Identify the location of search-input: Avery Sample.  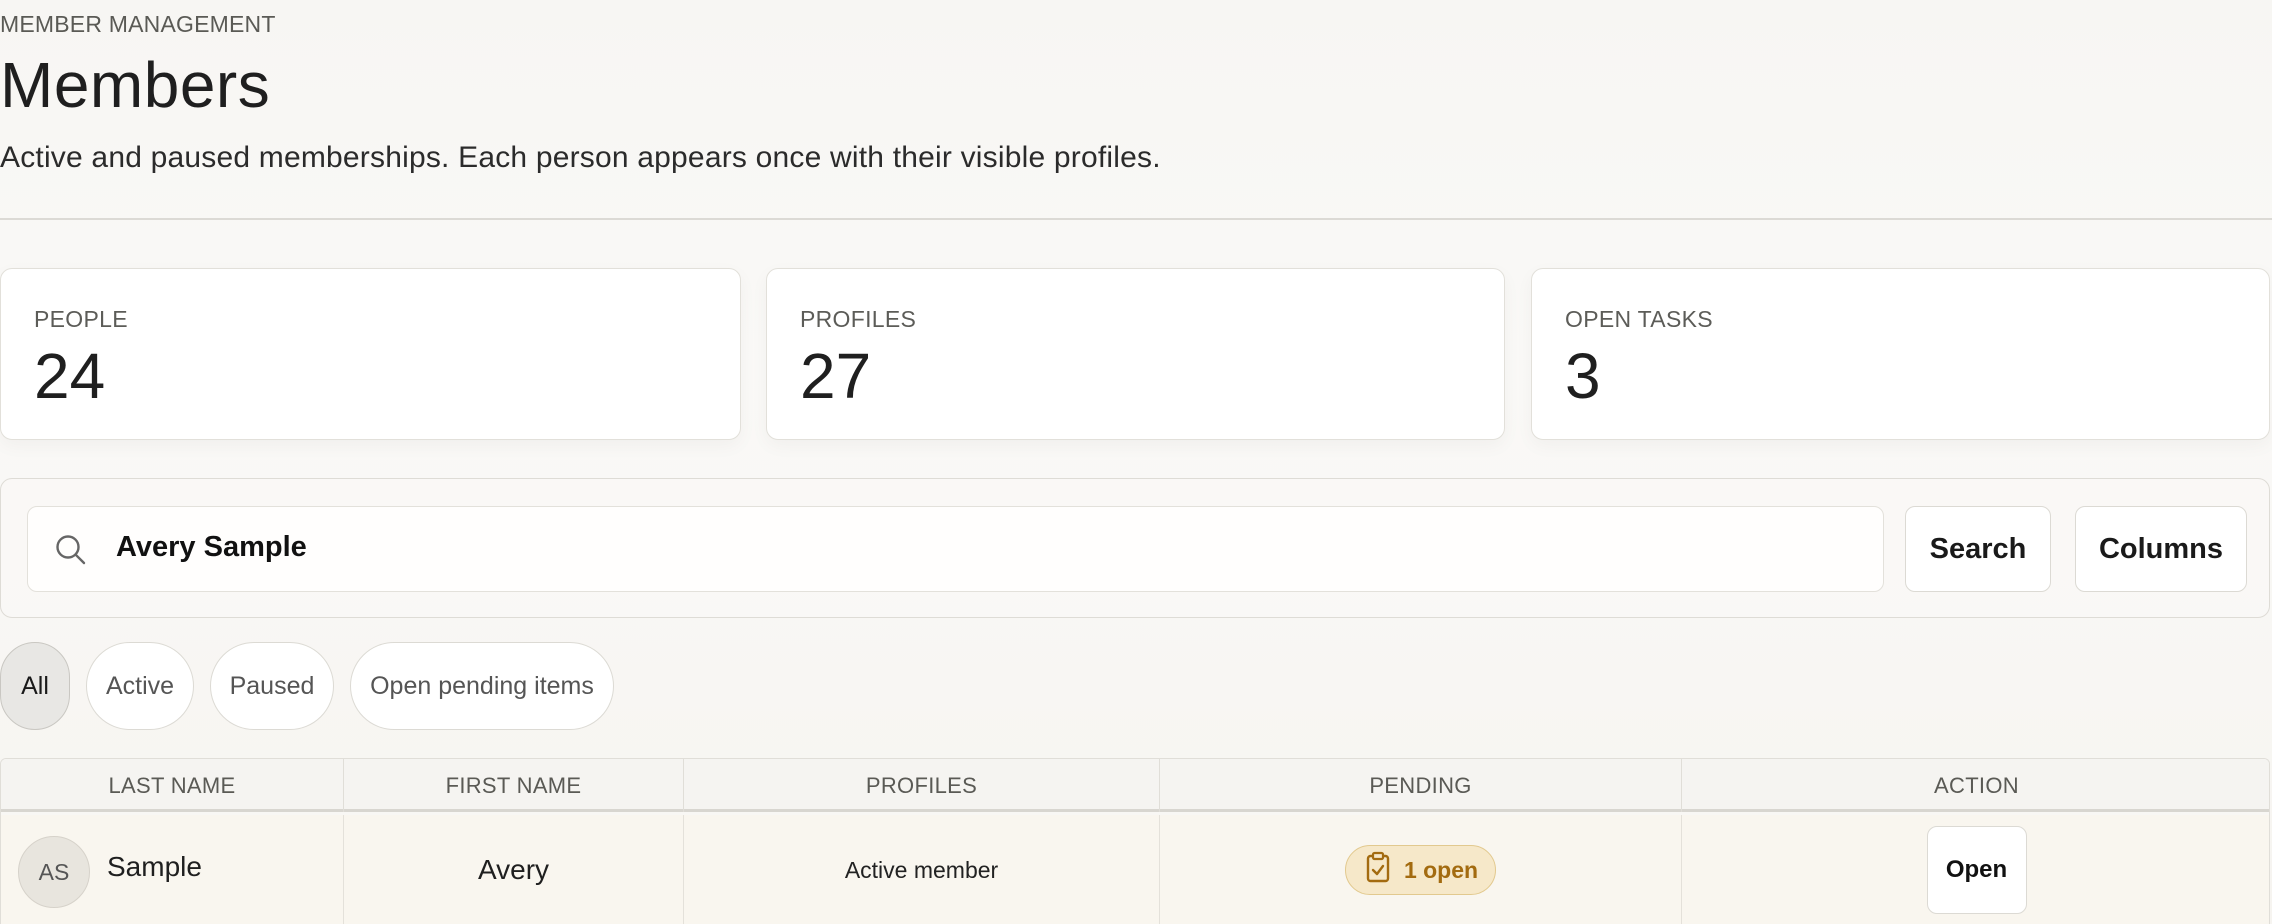
(955, 549).